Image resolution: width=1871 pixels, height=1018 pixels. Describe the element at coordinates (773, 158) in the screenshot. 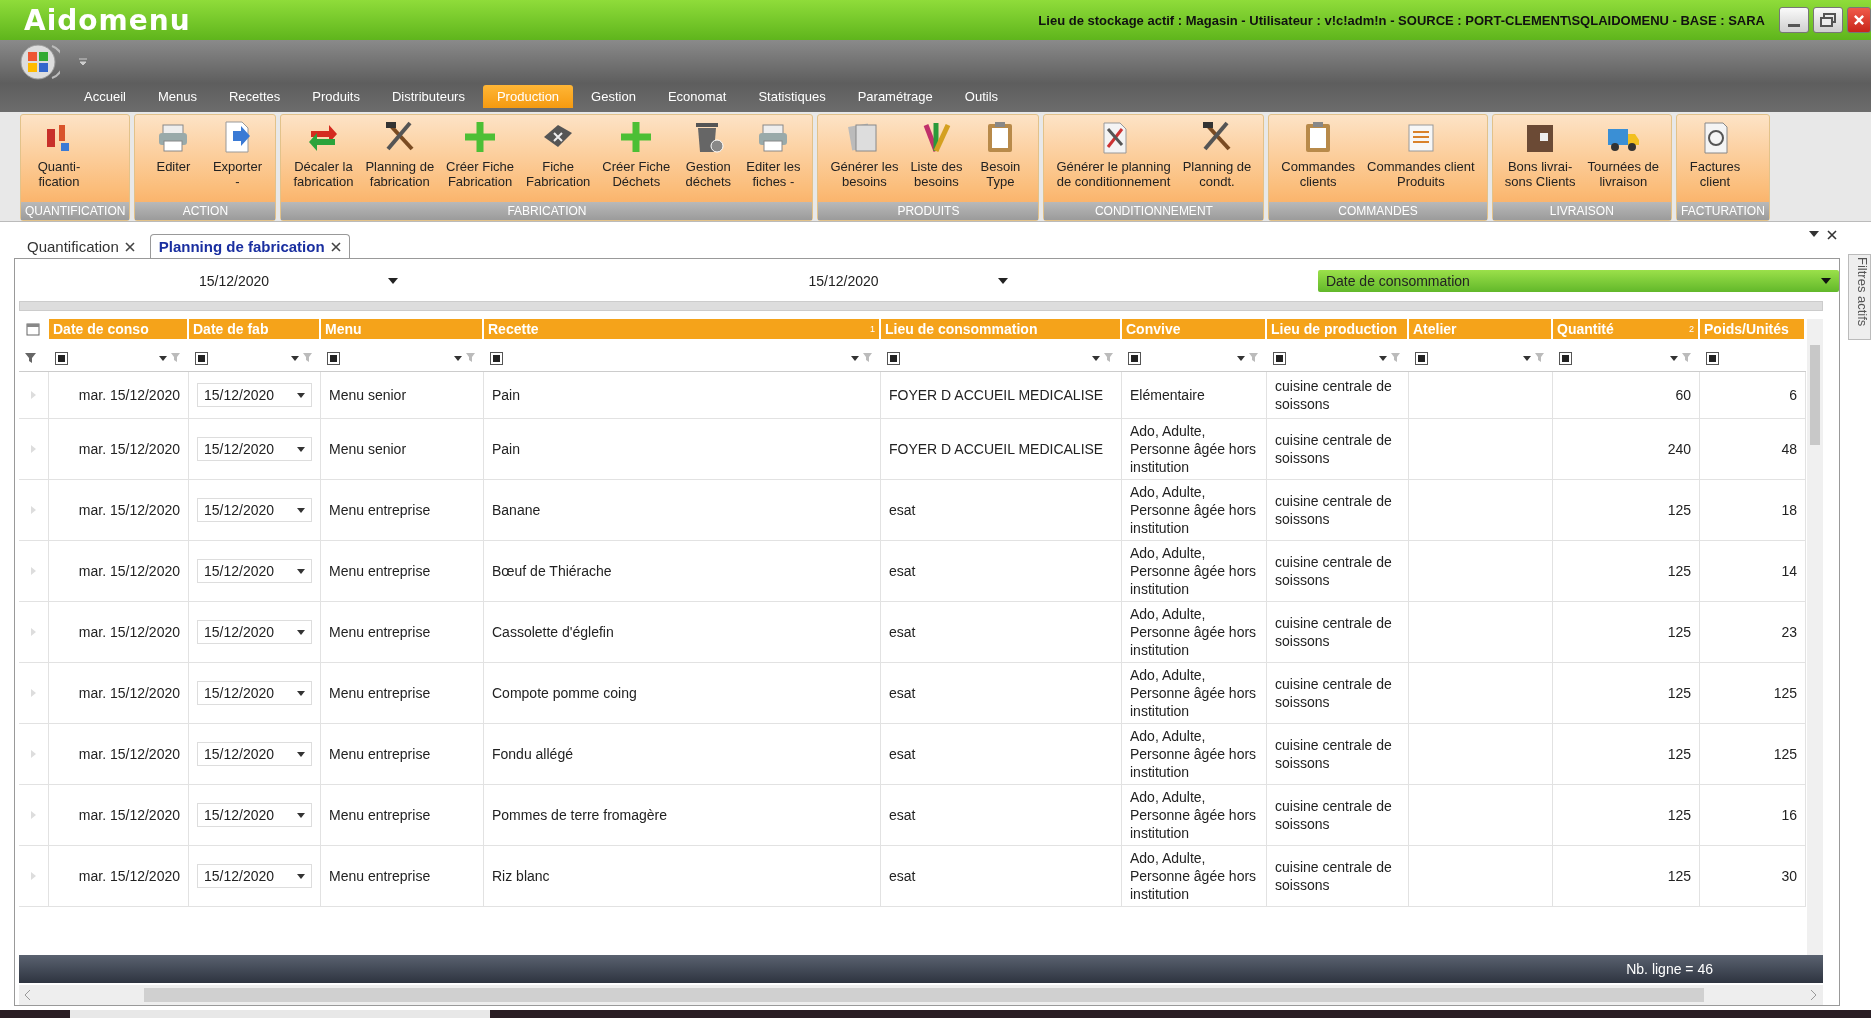

I see `ribbon-button: Editer les fiches -` at that location.